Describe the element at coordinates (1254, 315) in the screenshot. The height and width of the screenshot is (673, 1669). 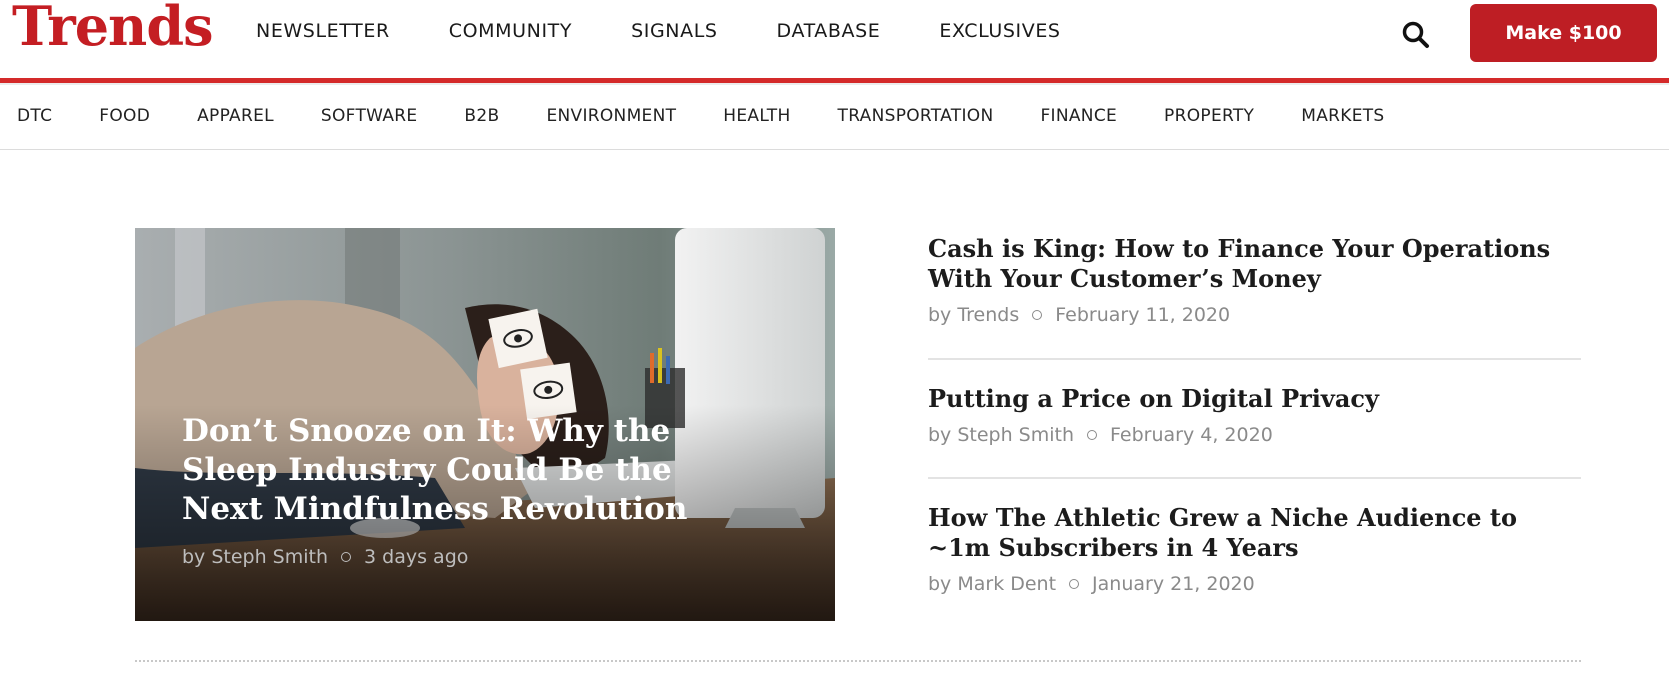
I see `article-meta: by Trends February 11, 2020` at that location.